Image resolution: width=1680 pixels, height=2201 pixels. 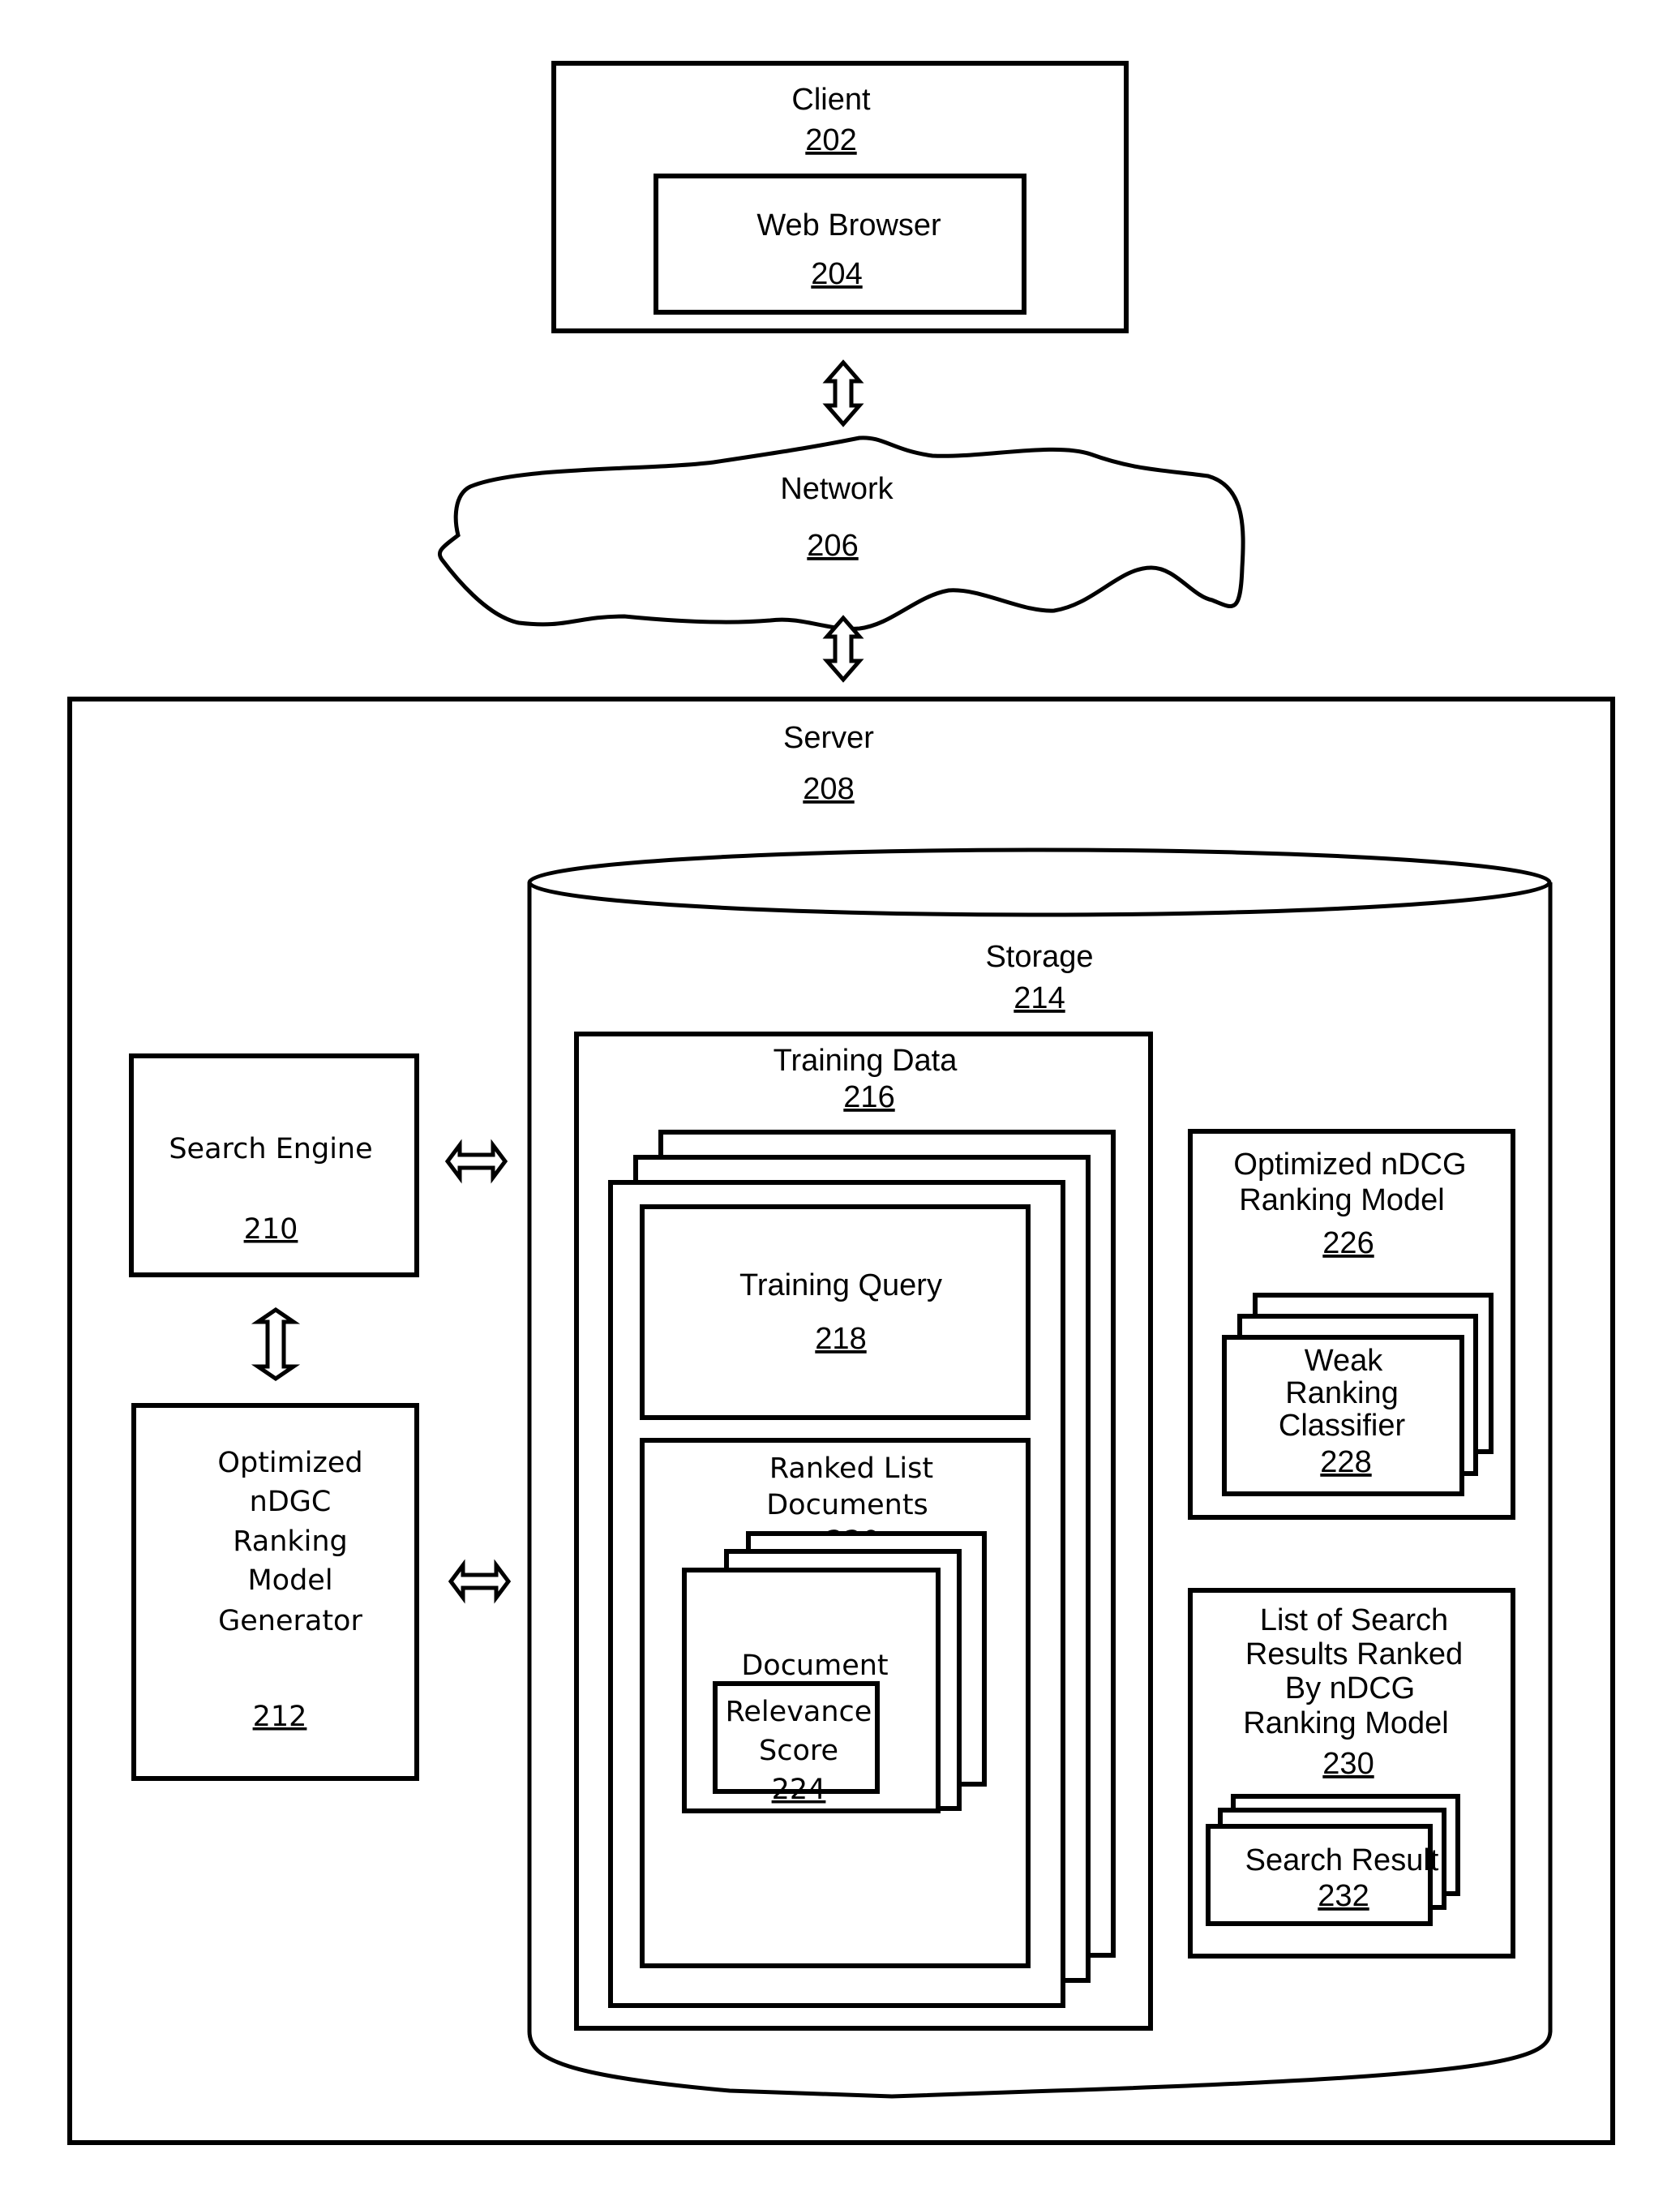 I want to click on relevance-score-box: Relevance Score 224, so click(x=797, y=1743).